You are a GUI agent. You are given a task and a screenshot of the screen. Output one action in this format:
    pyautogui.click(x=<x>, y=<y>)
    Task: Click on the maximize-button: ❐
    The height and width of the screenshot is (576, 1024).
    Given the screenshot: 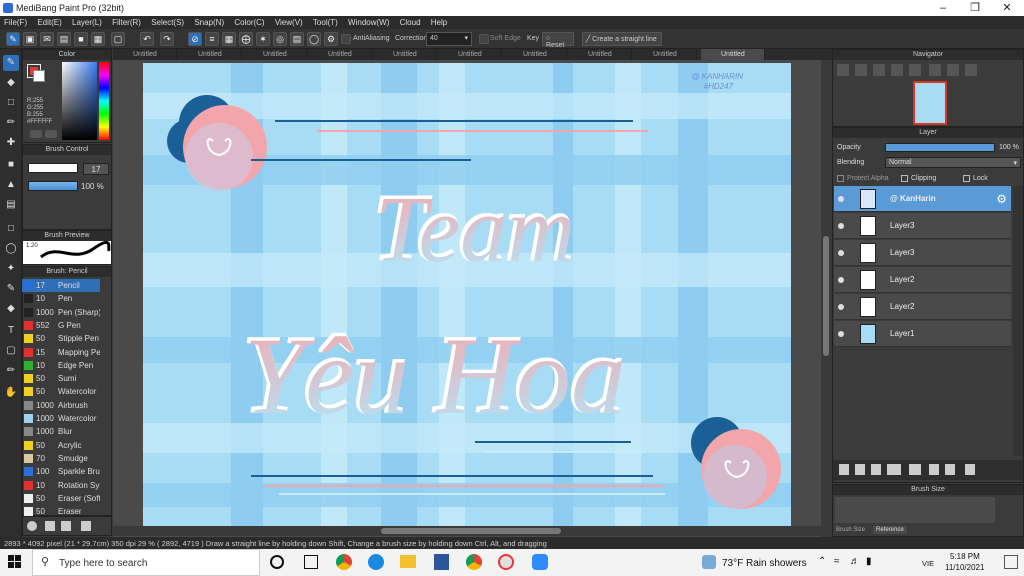 What is the action you would take?
    pyautogui.click(x=975, y=8)
    